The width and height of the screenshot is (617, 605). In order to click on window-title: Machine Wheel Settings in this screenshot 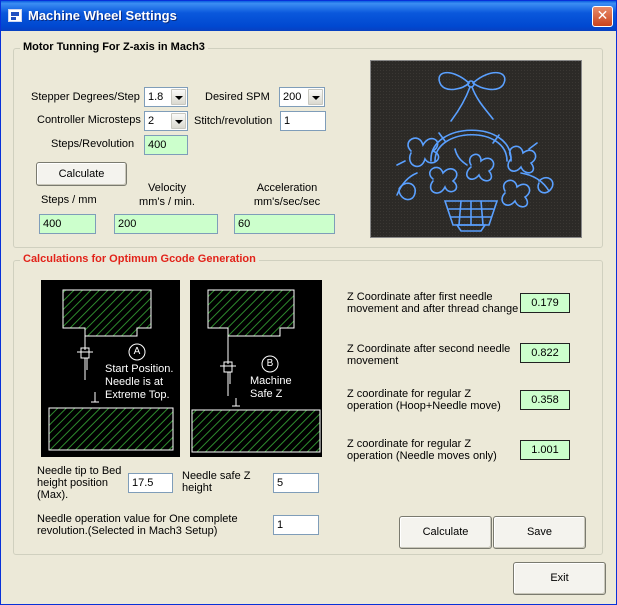, I will do `click(102, 15)`.